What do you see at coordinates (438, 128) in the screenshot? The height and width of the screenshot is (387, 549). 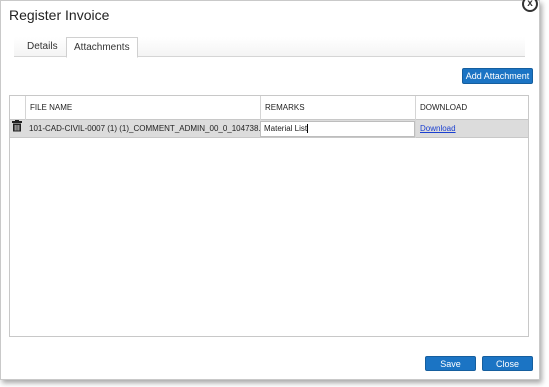 I see `download-link: Download` at bounding box center [438, 128].